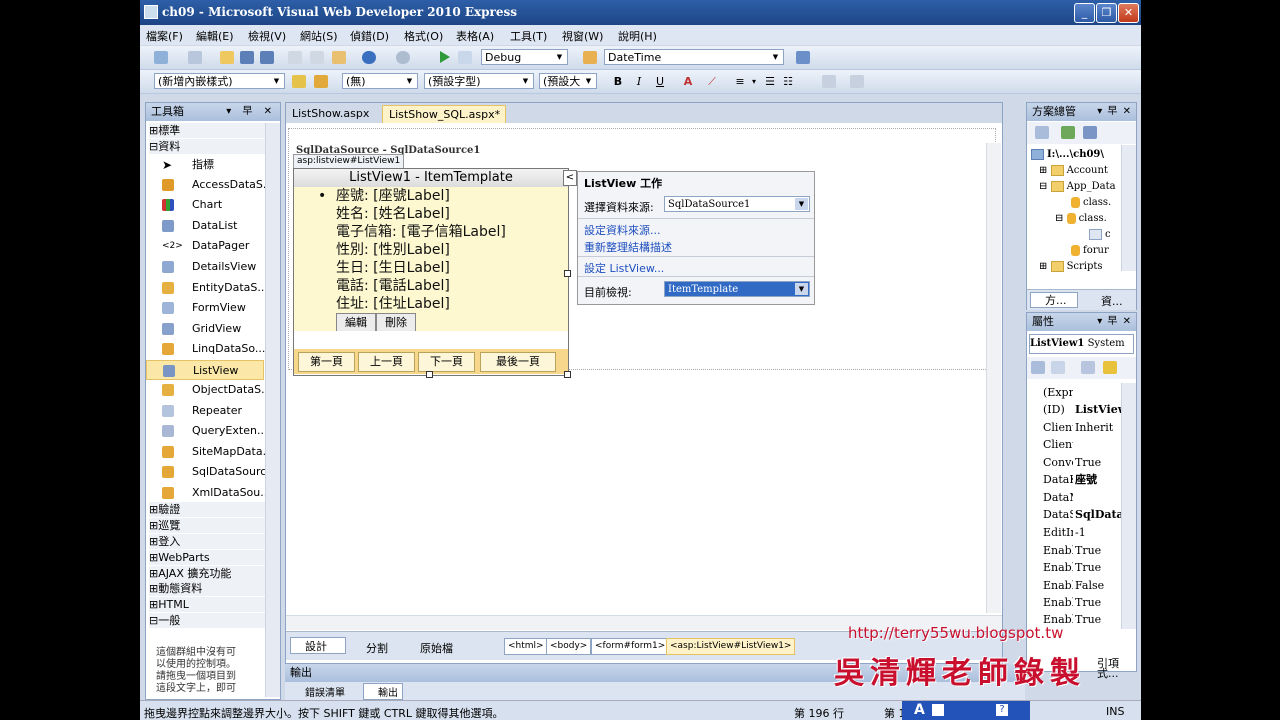 This screenshot has height=720, width=1280. What do you see at coordinates (208, 130) in the screenshot?
I see `toolbox-group-standard: ⊞標準` at bounding box center [208, 130].